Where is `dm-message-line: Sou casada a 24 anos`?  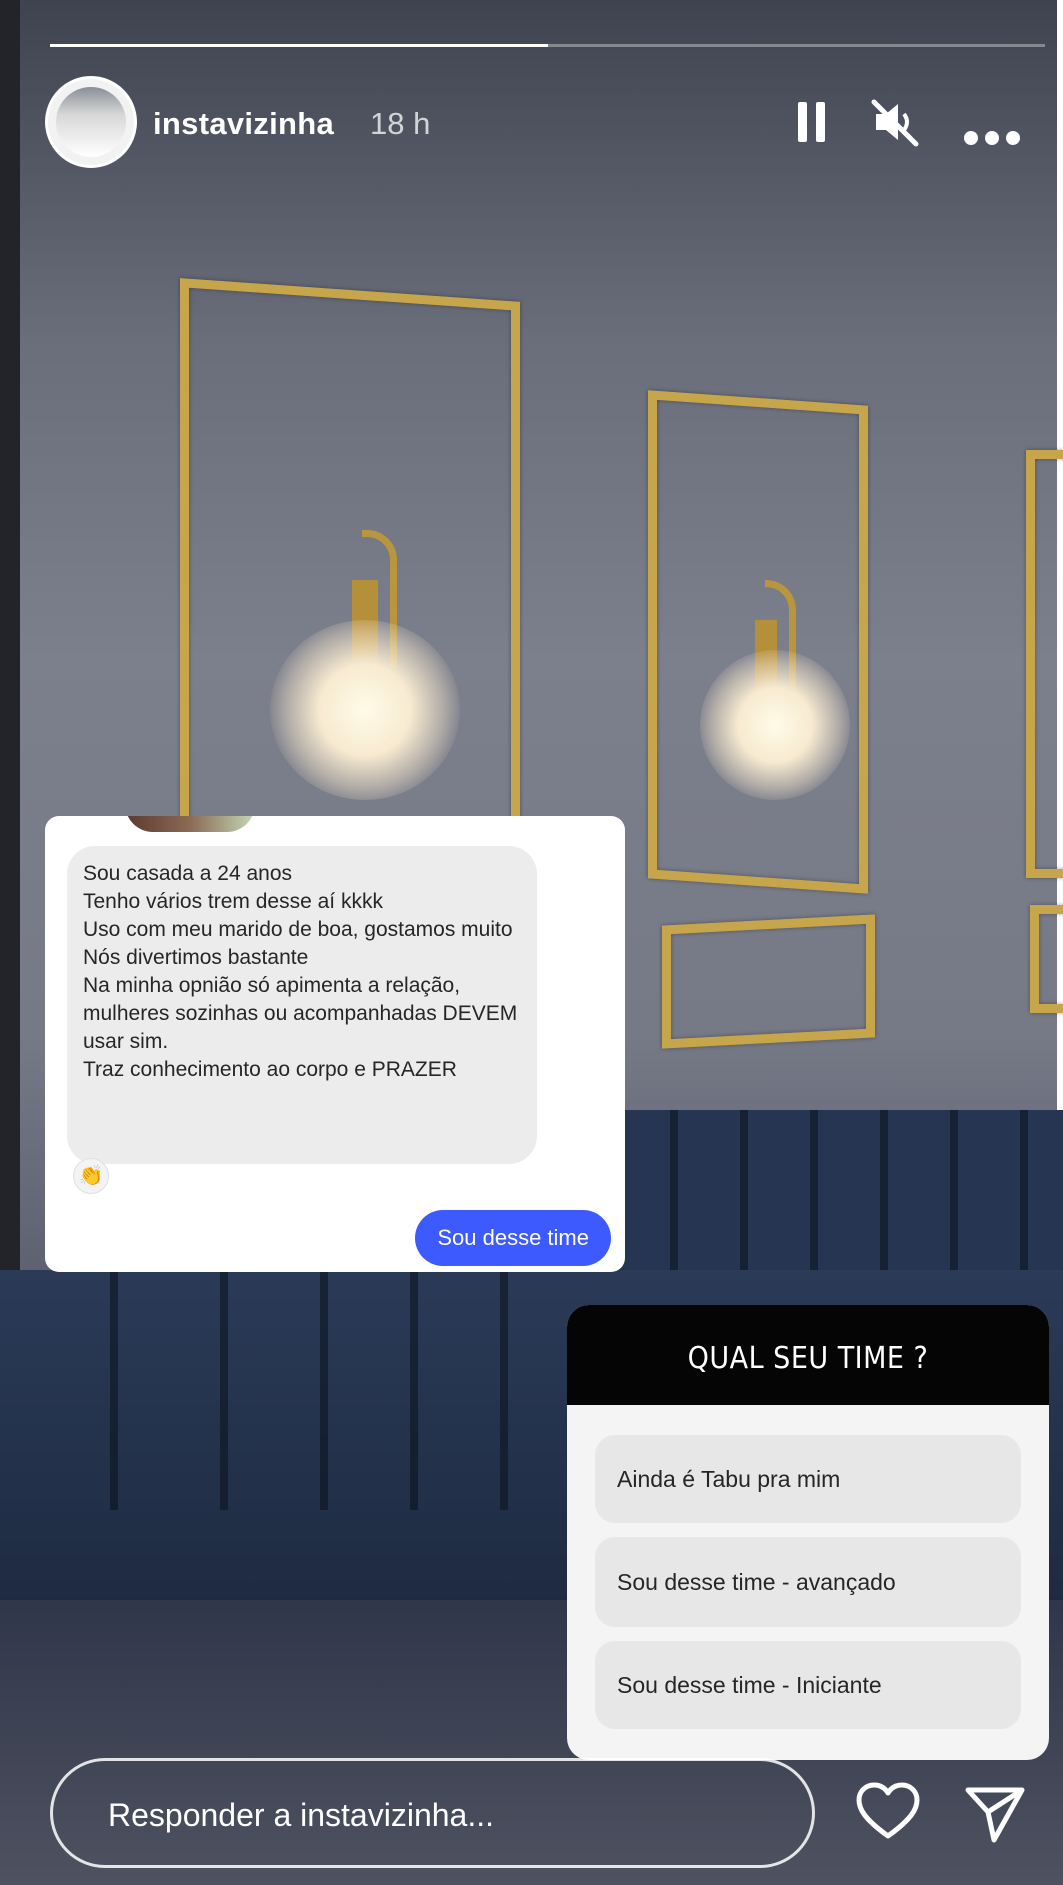 dm-message-line: Sou casada a 24 anos is located at coordinates (187, 873).